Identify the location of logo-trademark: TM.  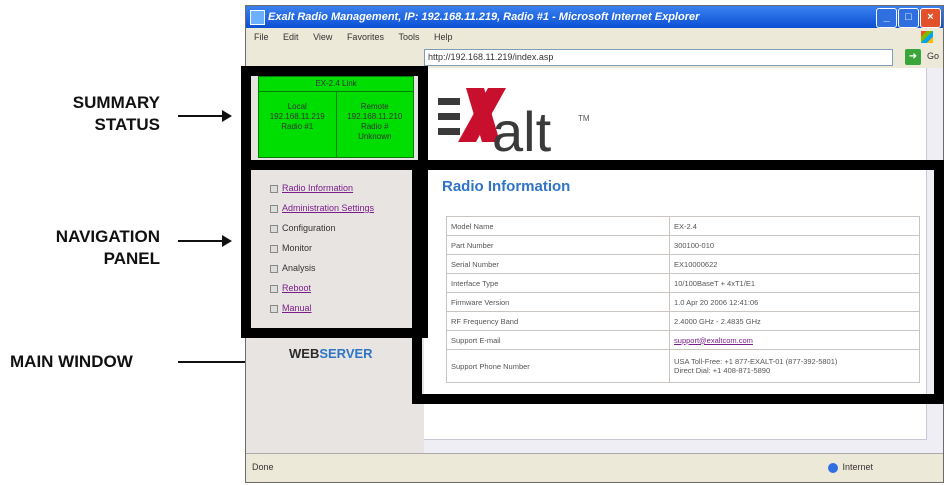
(584, 118).